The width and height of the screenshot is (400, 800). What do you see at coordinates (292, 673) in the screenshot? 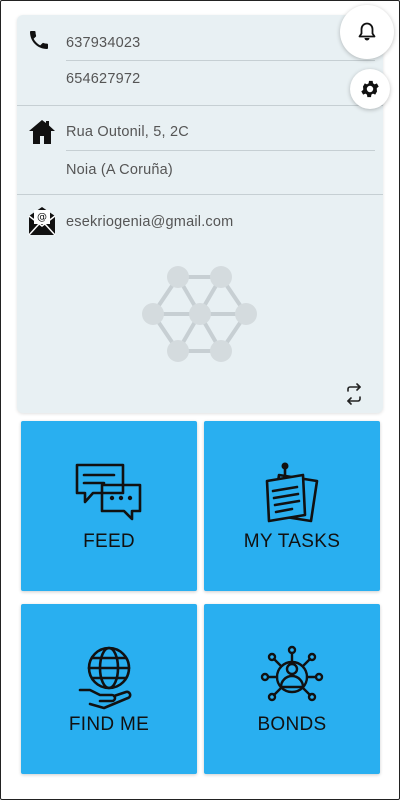
I see `people-network-icon` at bounding box center [292, 673].